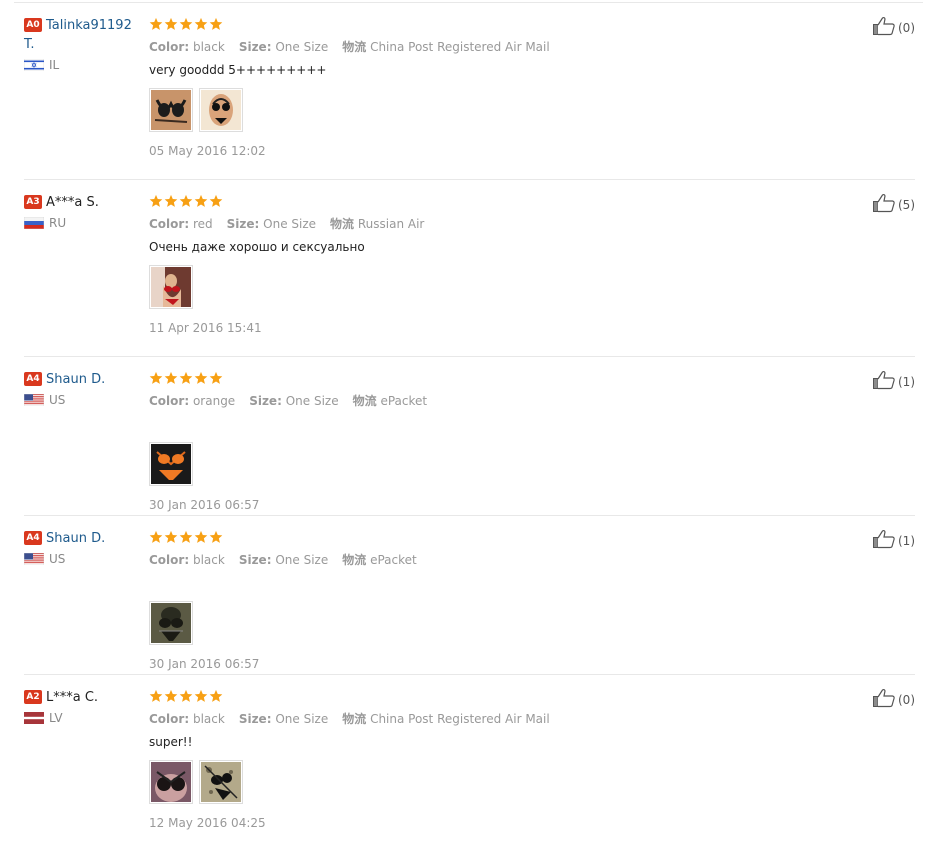  Describe the element at coordinates (449, 425) in the screenshot. I see `review-text` at that location.